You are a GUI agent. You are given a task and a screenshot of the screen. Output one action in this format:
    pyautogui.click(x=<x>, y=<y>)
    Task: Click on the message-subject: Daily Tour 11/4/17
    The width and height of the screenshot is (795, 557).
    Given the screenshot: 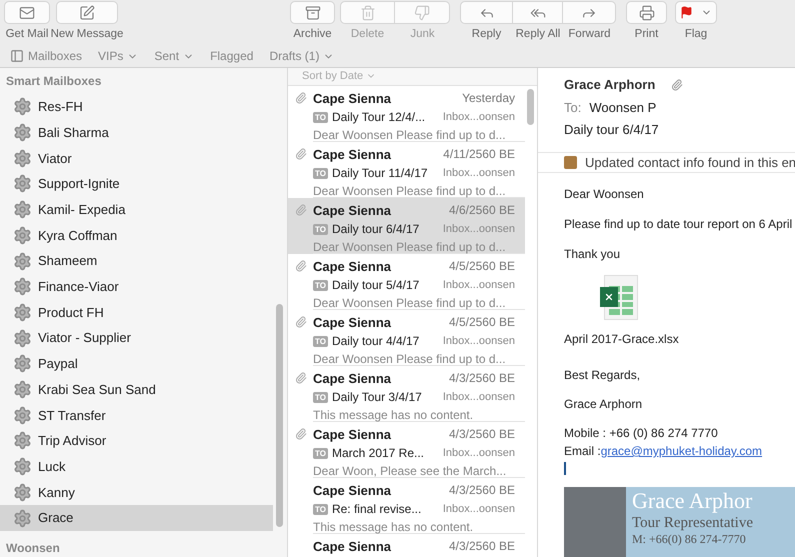 What is the action you would take?
    pyautogui.click(x=380, y=173)
    